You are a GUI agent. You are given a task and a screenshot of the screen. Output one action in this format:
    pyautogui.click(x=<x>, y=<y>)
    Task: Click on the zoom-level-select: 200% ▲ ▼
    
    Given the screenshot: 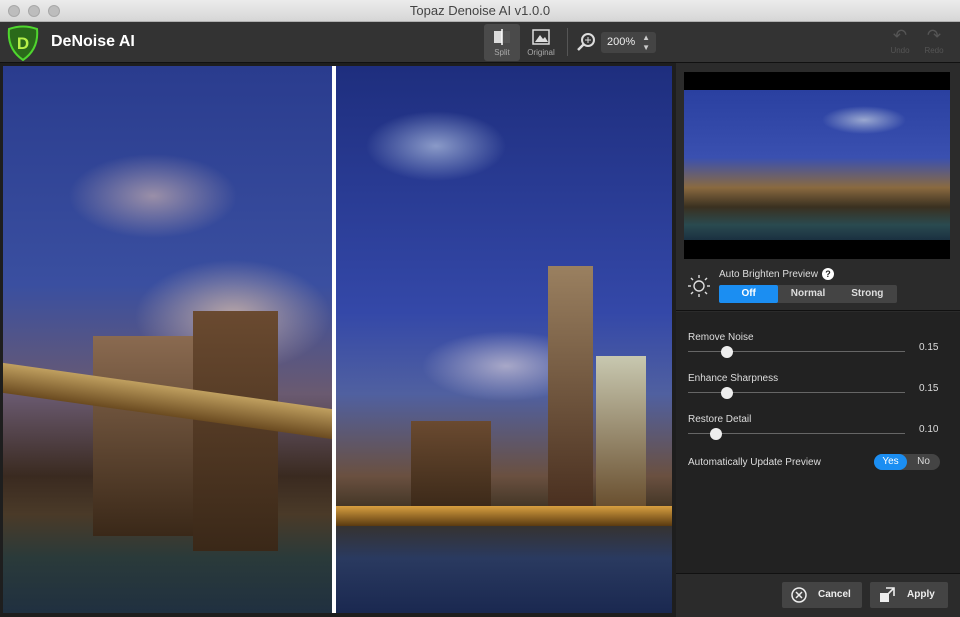 What is the action you would take?
    pyautogui.click(x=628, y=42)
    